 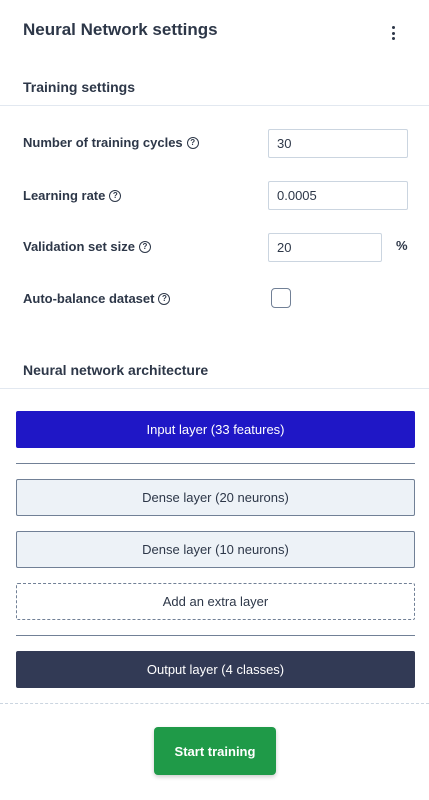 What do you see at coordinates (393, 33) in the screenshot?
I see `kebab-menu-icon` at bounding box center [393, 33].